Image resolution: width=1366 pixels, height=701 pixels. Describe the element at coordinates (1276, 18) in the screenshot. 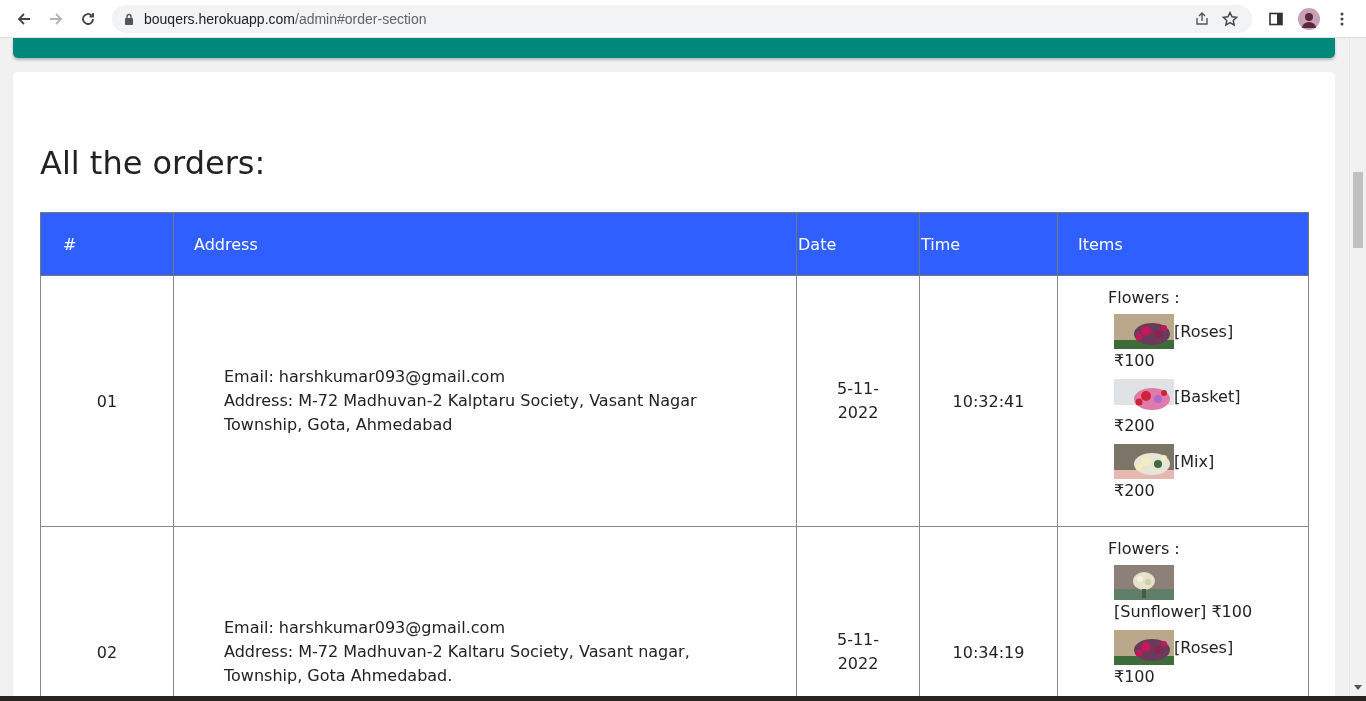

I see `side-panel-icon` at that location.